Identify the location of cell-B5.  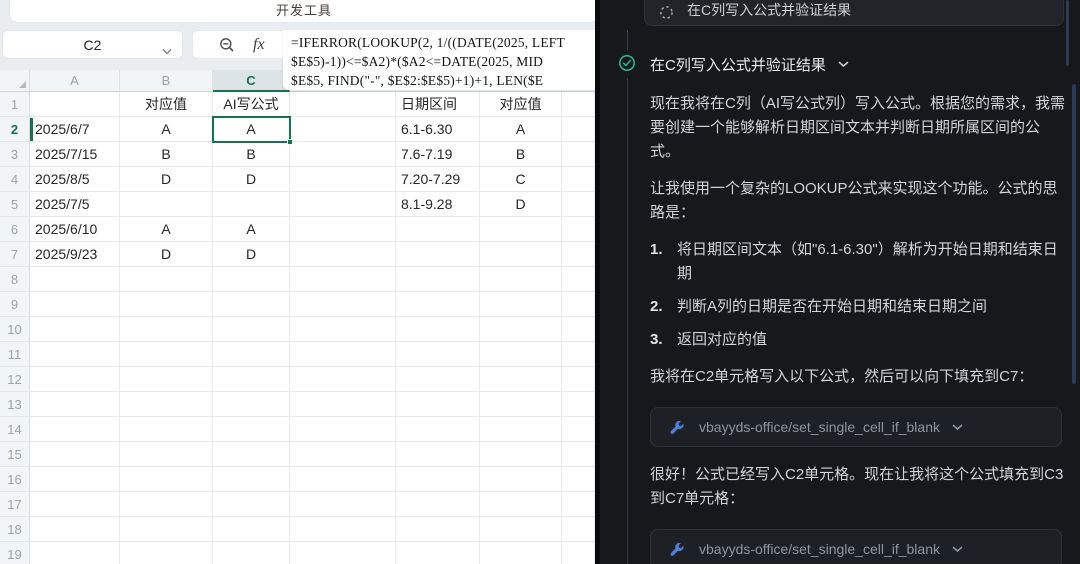
(166, 204).